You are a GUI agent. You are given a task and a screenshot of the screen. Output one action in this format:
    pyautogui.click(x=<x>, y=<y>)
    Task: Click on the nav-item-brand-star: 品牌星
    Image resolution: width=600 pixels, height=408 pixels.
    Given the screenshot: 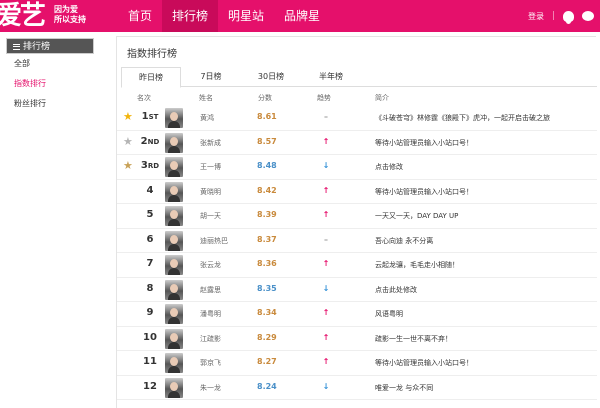 What is the action you would take?
    pyautogui.click(x=302, y=16)
    